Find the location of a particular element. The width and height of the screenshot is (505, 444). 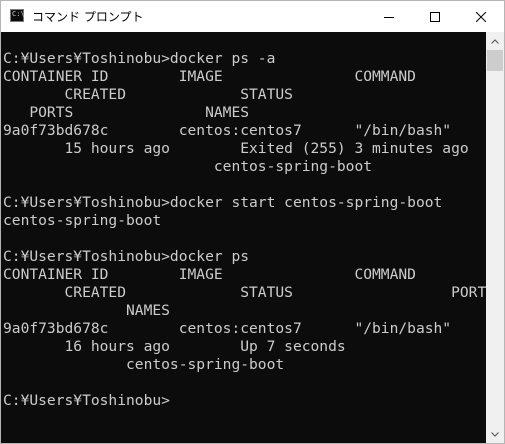

console-line: CREATED STATUS is located at coordinates (148, 94).